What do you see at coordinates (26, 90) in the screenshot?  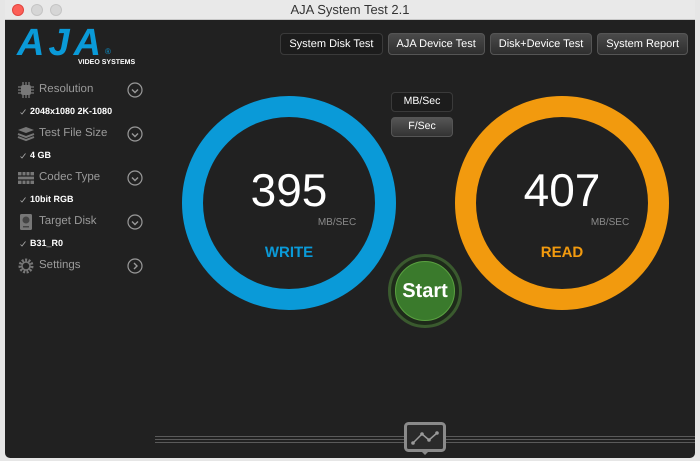 I see `chip-icon` at bounding box center [26, 90].